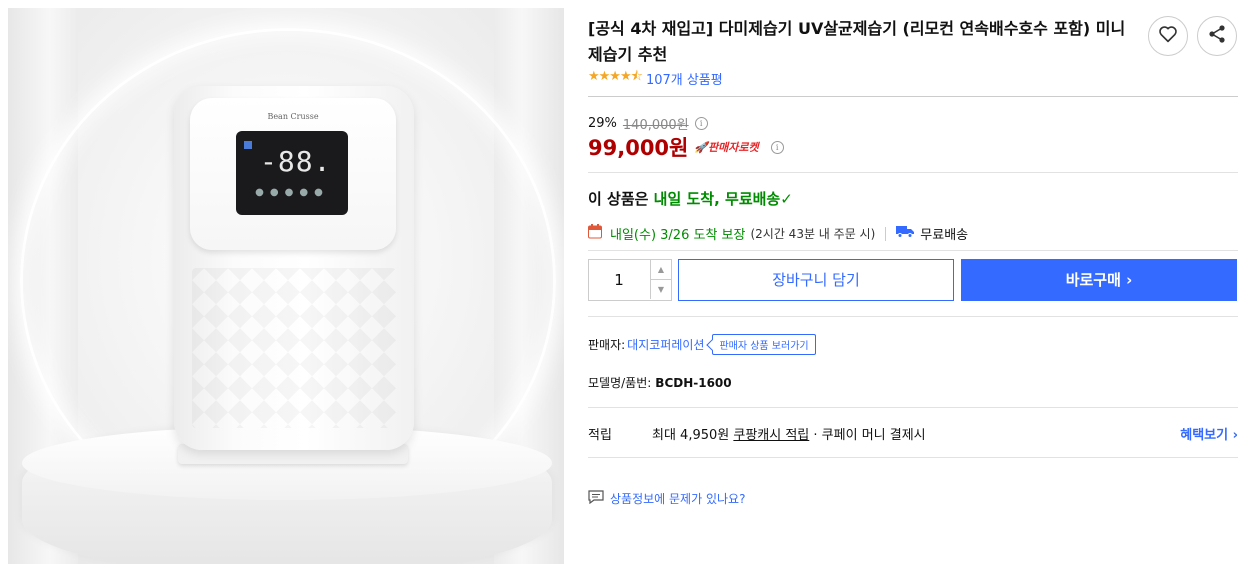 The width and height of the screenshot is (1246, 568). I want to click on report-issue-text: 상품정보에 문제가 있나요?, so click(677, 498).